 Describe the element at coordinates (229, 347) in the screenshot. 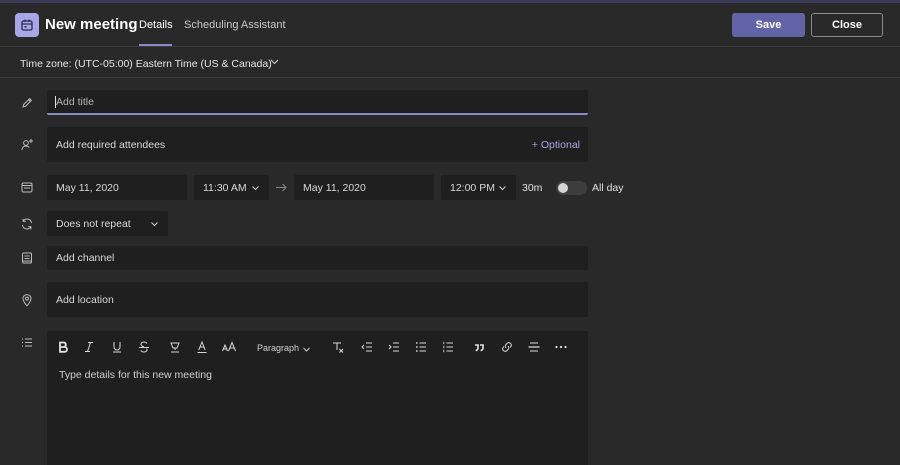

I see `font-size-icon` at that location.